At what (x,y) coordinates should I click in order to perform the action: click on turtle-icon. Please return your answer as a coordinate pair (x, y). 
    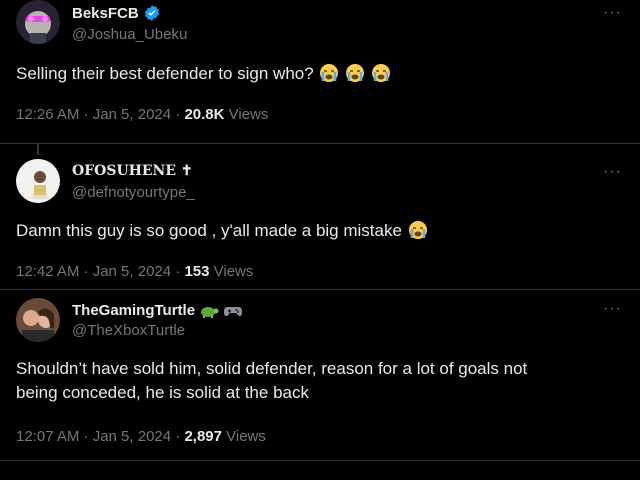
    Looking at the image, I should click on (210, 312).